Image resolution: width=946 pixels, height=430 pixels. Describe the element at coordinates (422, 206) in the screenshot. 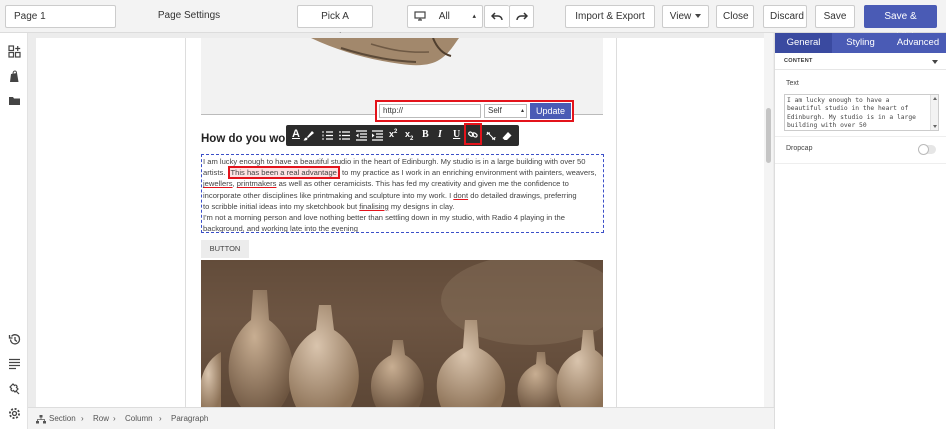

I see `text-span: my designs in clay.` at that location.